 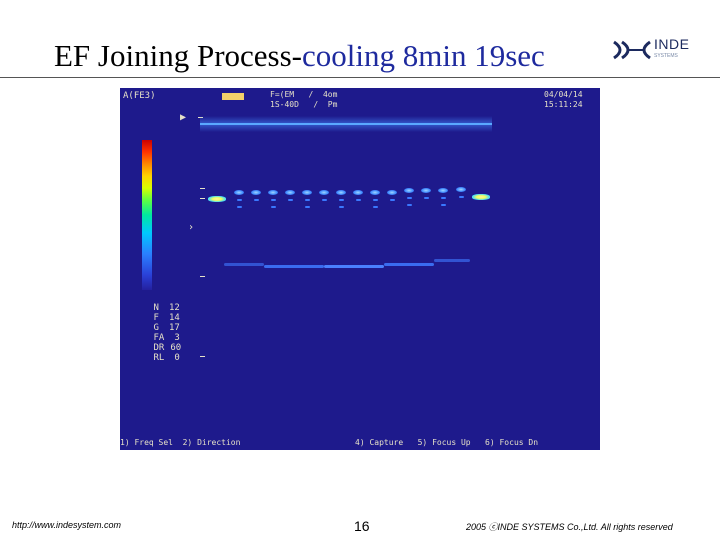 What do you see at coordinates (180, 442) in the screenshot?
I see `softkey-bar-left: 1) Freq Sel 2) Direction` at bounding box center [180, 442].